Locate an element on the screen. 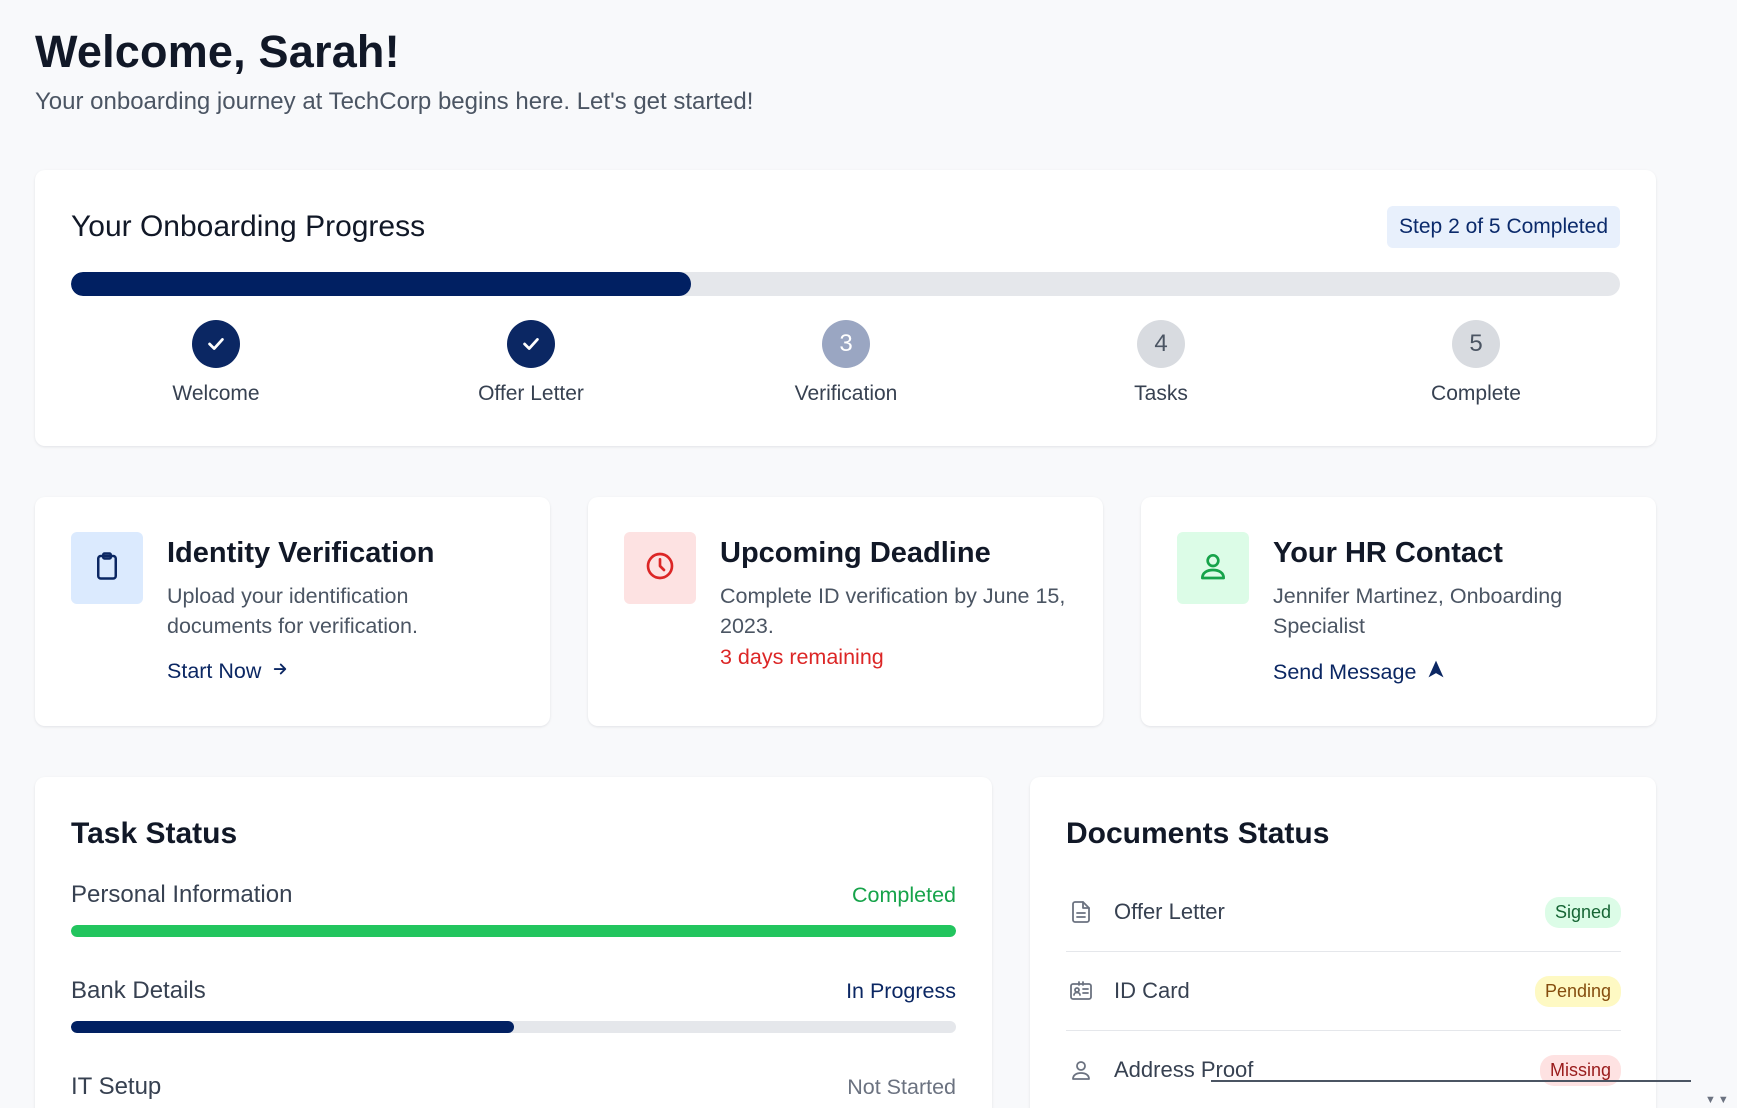 Image resolution: width=1737 pixels, height=1108 pixels. divider-line is located at coordinates (1451, 1081).